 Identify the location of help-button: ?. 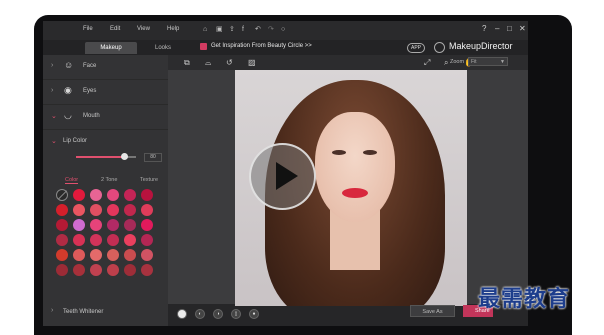
(484, 28).